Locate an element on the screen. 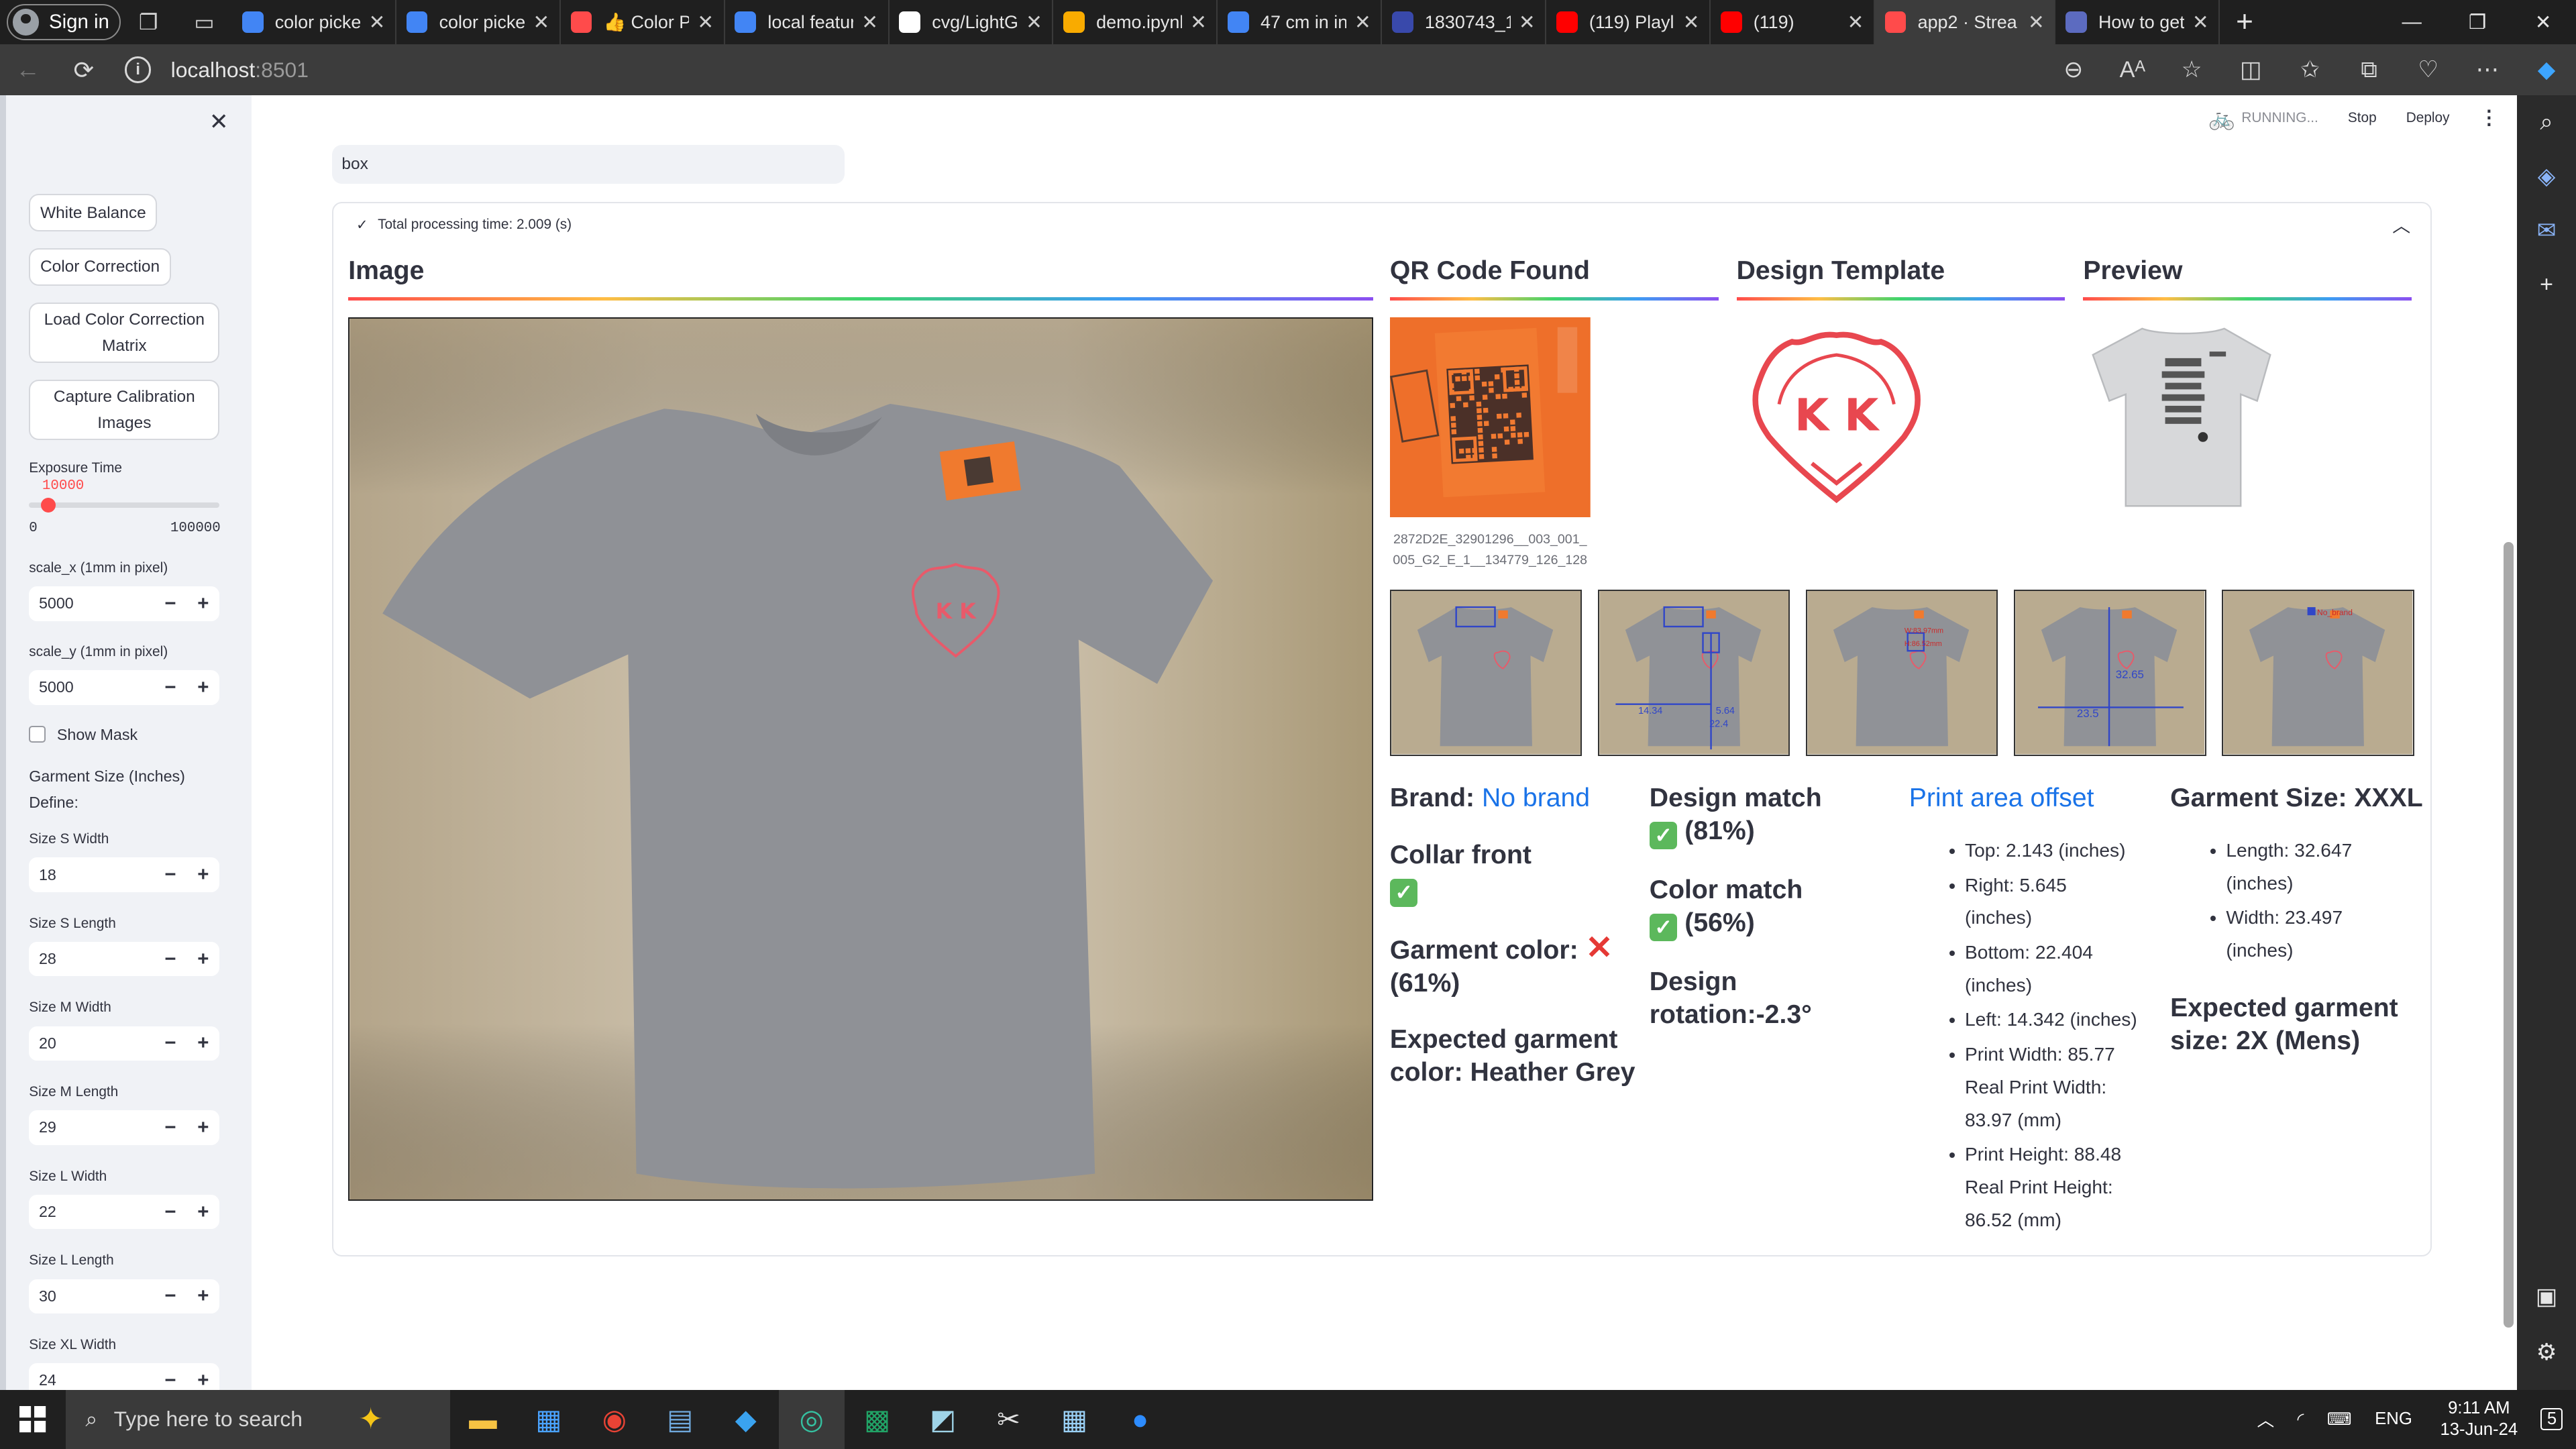 The height and width of the screenshot is (1449, 2576). taskbar-search: ⌕ Type here to search ✦ is located at coordinates (258, 1419).